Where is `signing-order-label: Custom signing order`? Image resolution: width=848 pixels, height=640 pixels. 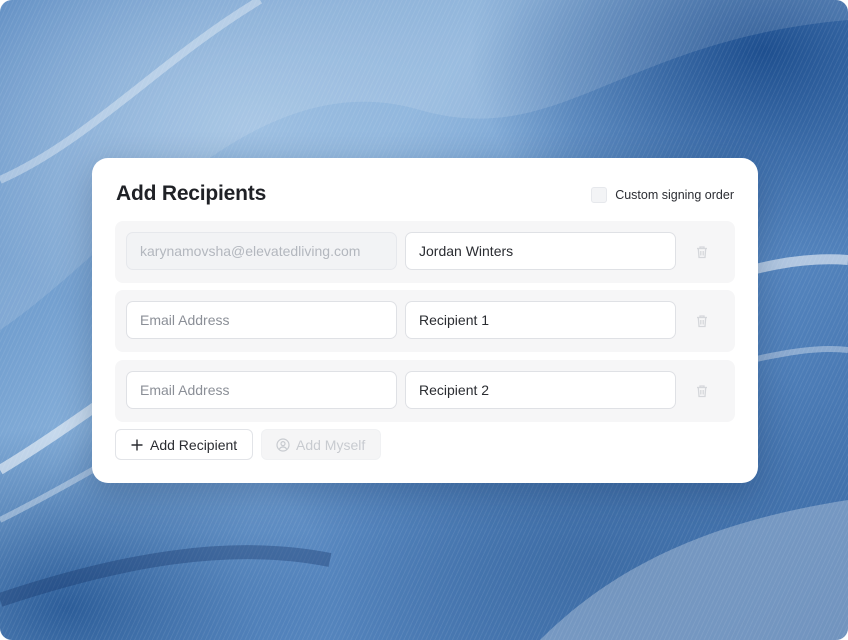 signing-order-label: Custom signing order is located at coordinates (674, 195).